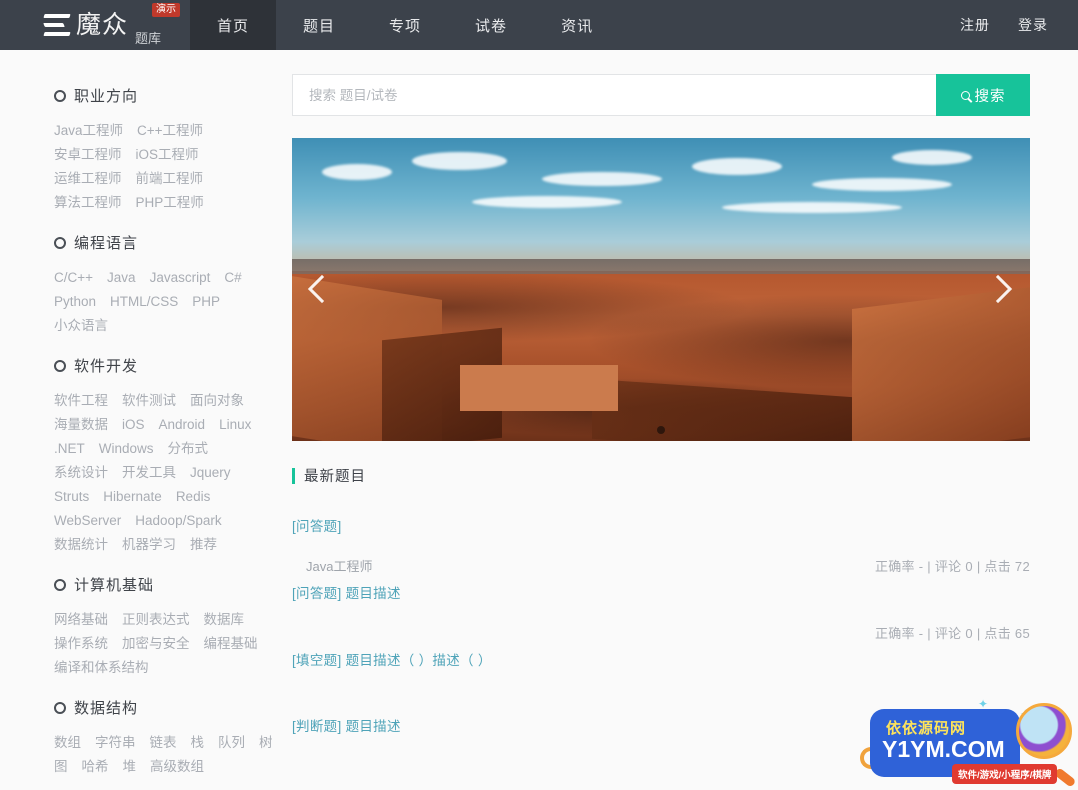 Image resolution: width=1078 pixels, height=790 pixels. I want to click on tag-link: 堆, so click(130, 767).